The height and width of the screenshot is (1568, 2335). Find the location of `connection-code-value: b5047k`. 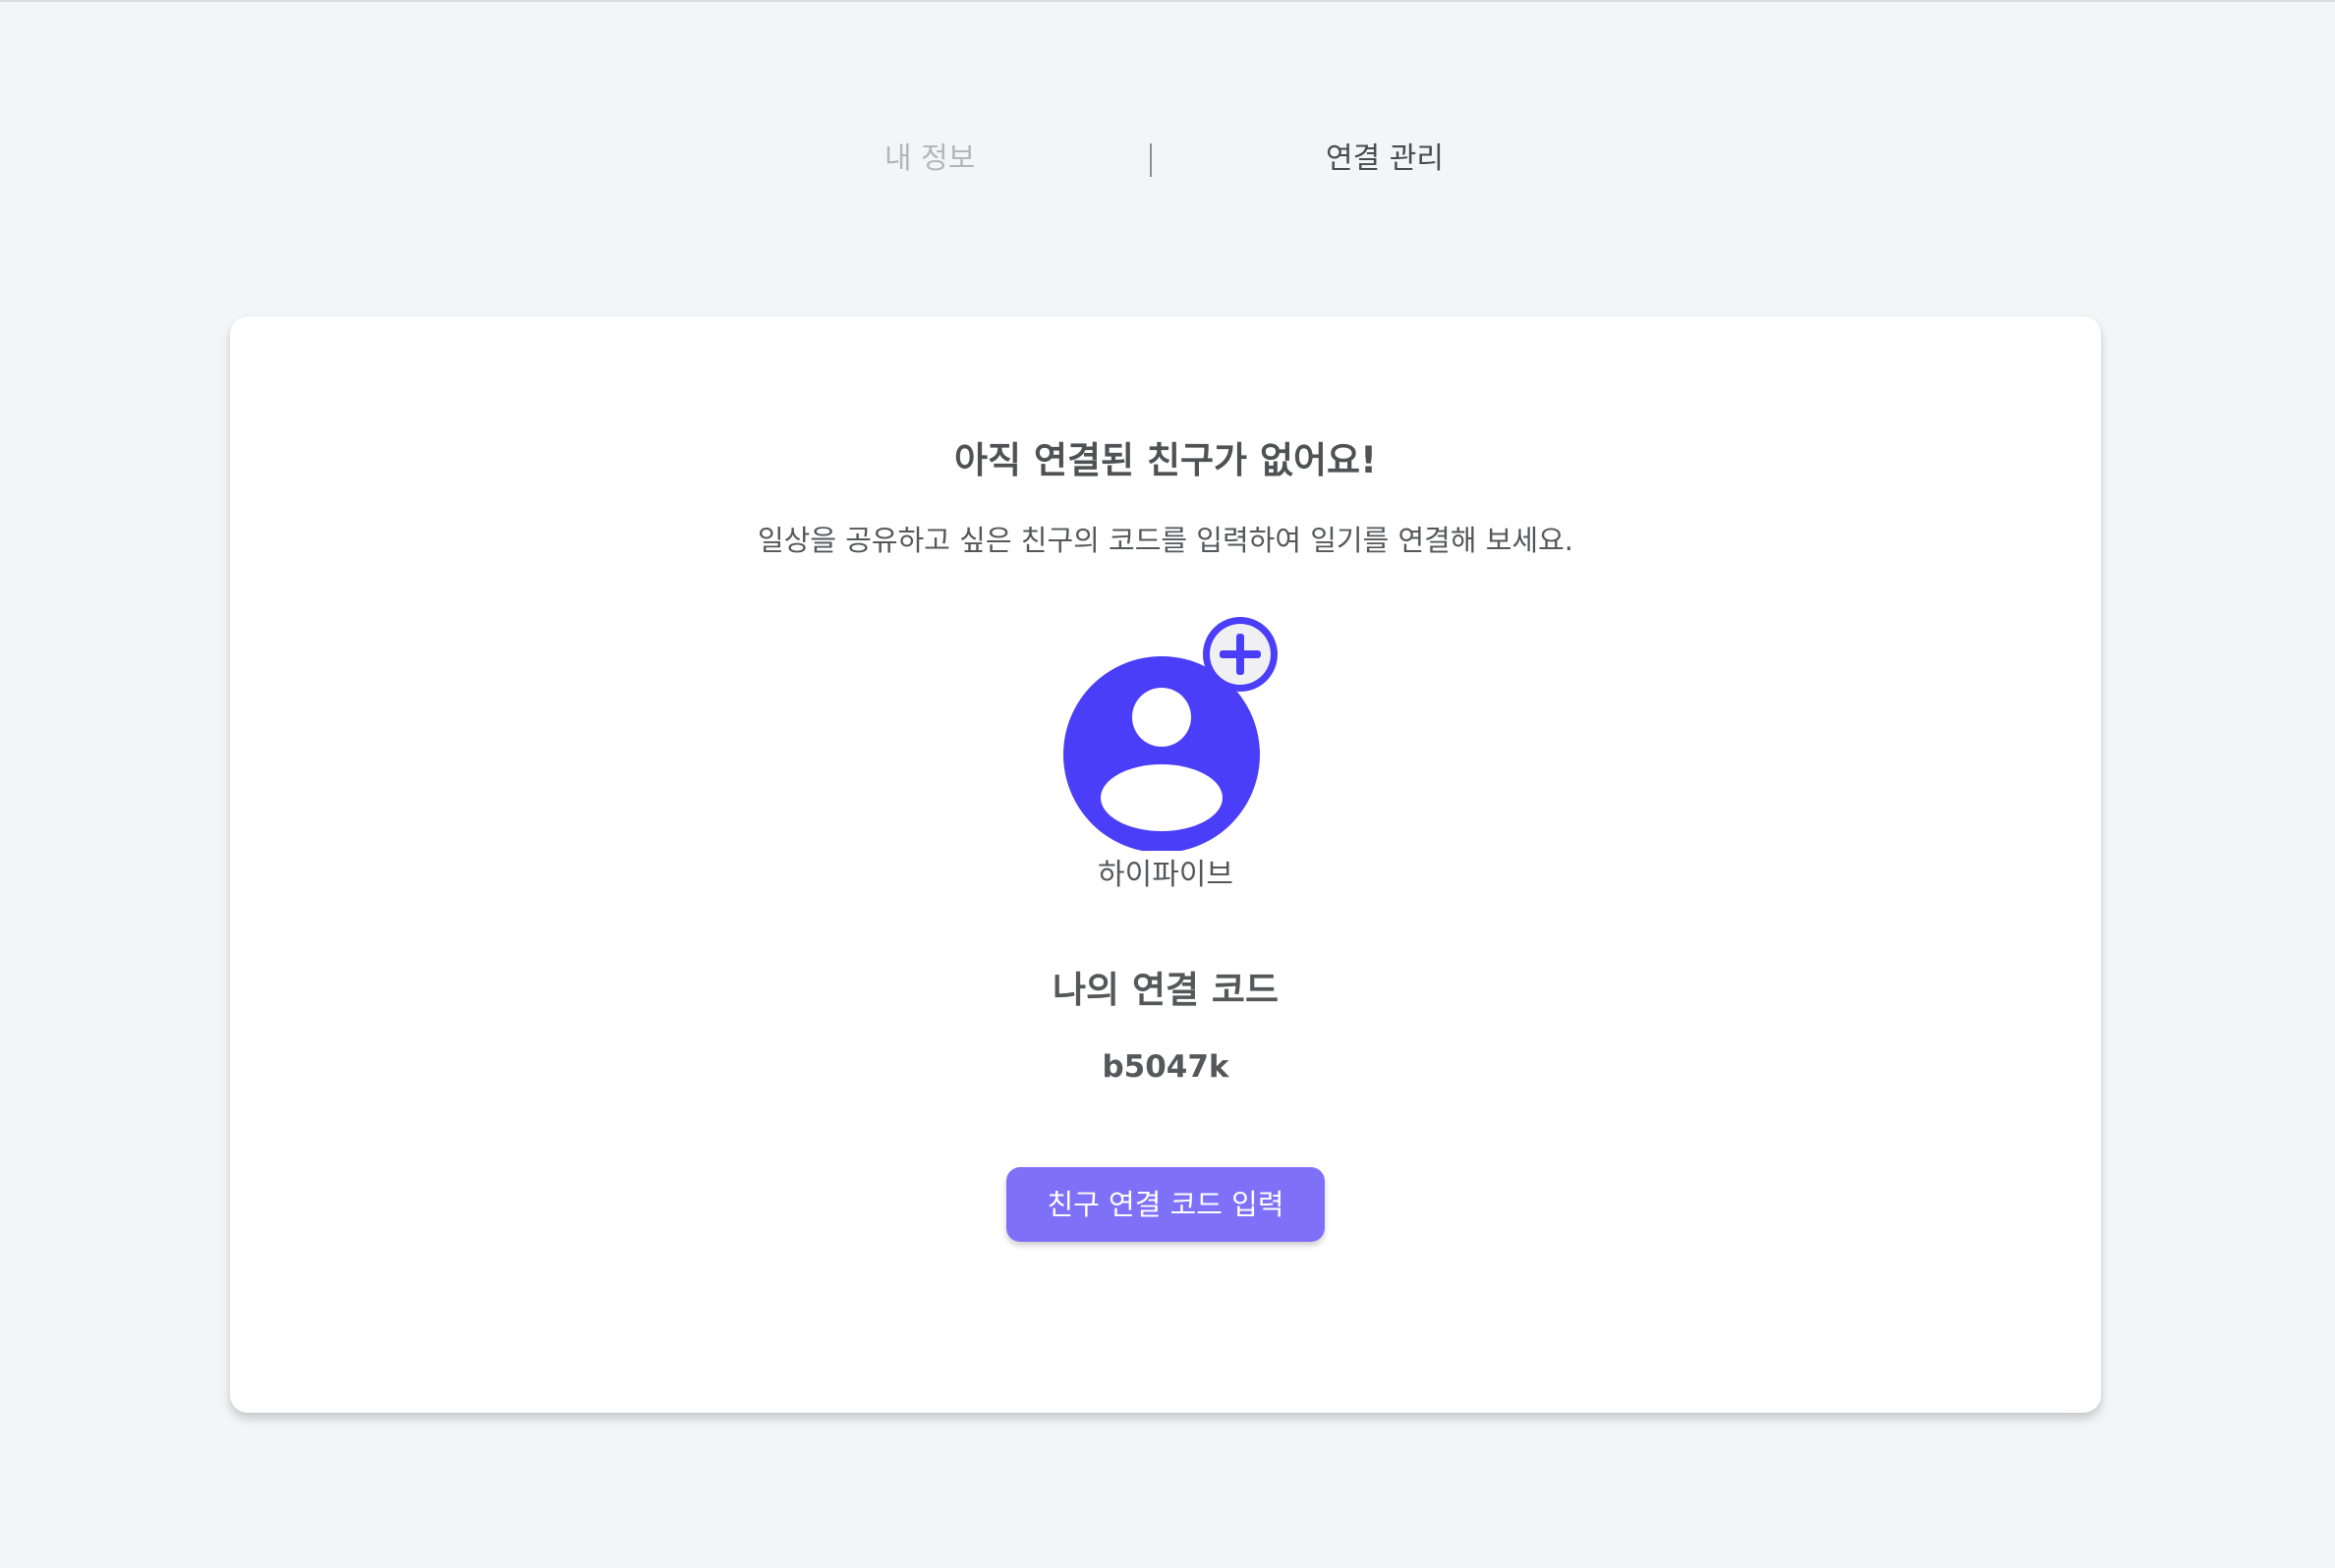

connection-code-value: b5047k is located at coordinates (1165, 1067).